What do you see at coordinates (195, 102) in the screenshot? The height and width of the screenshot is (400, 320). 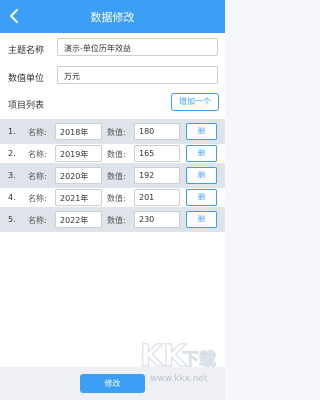 I see `add-item-button: 增加一个` at bounding box center [195, 102].